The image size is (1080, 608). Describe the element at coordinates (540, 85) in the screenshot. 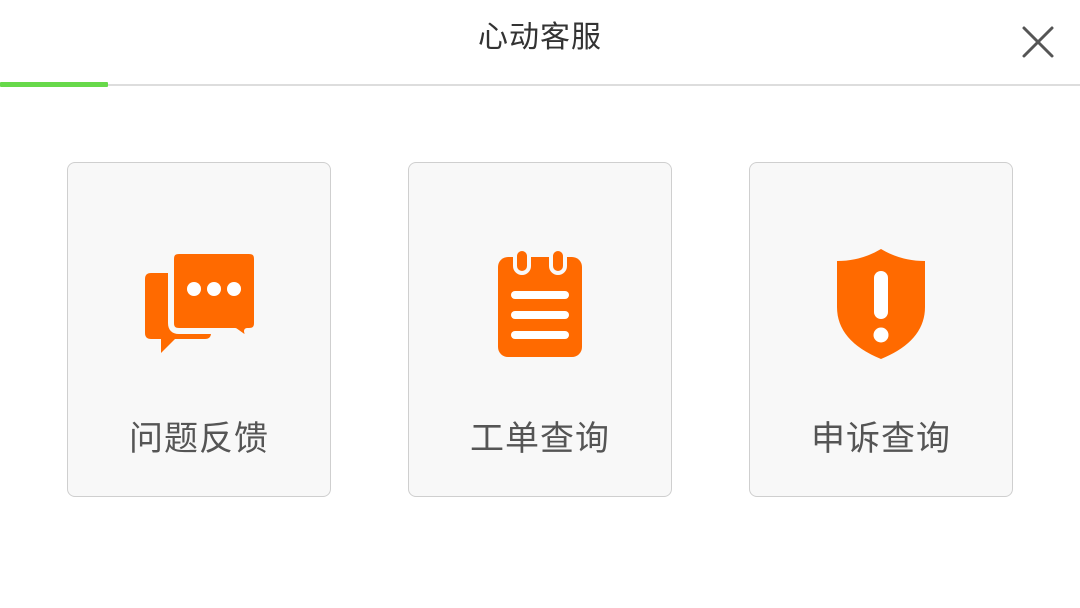

I see `header-divider` at that location.